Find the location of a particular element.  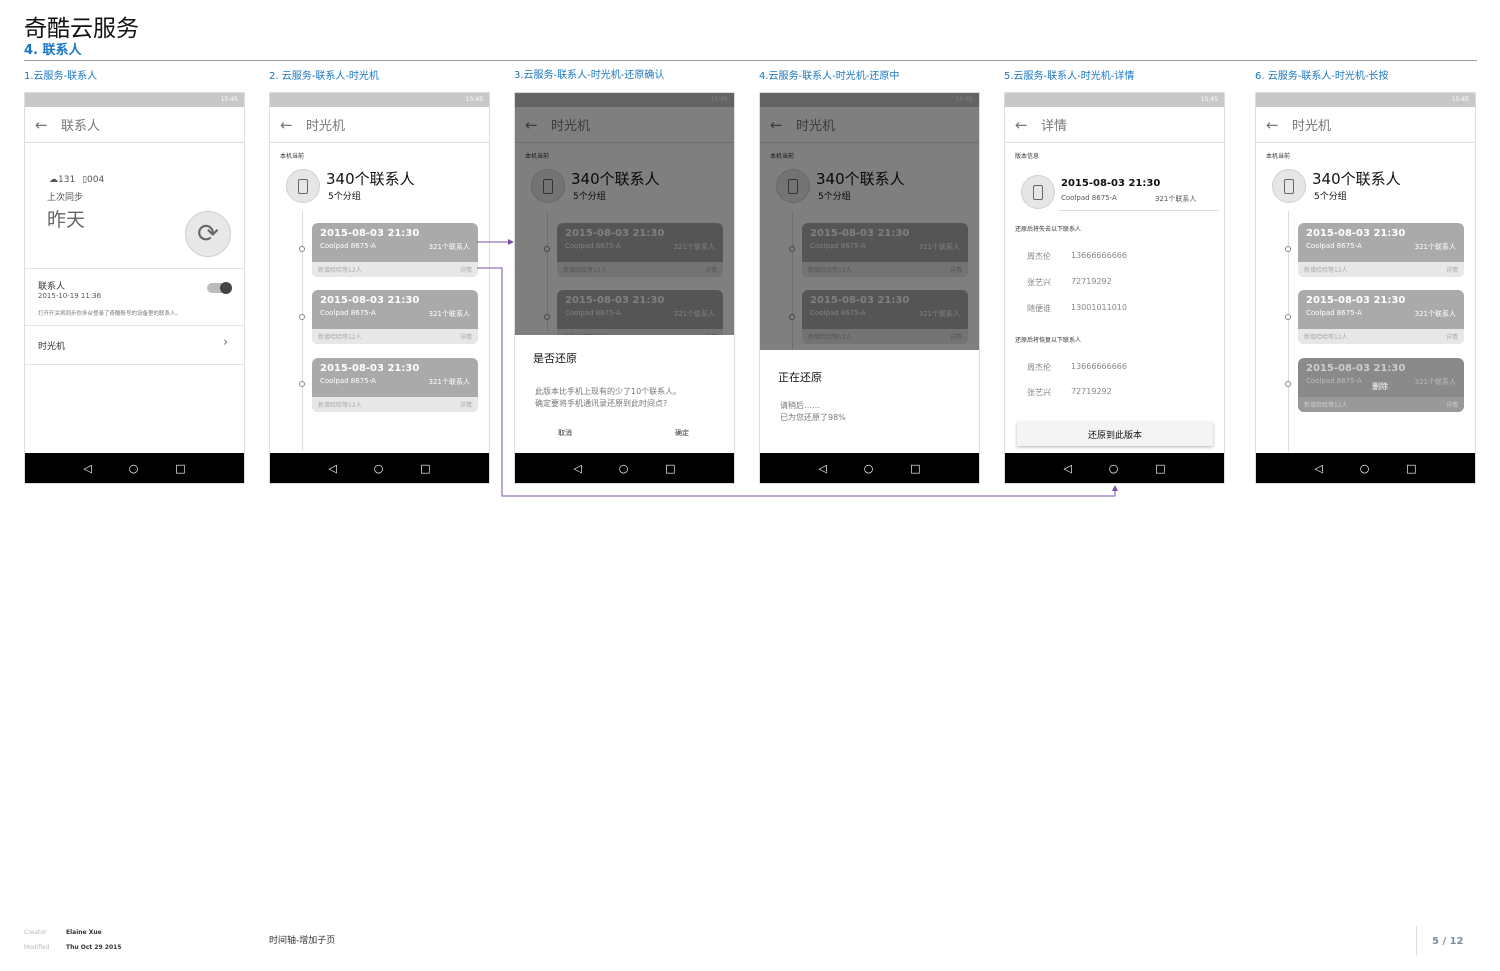

creator-label: Creator is located at coordinates (35, 932).